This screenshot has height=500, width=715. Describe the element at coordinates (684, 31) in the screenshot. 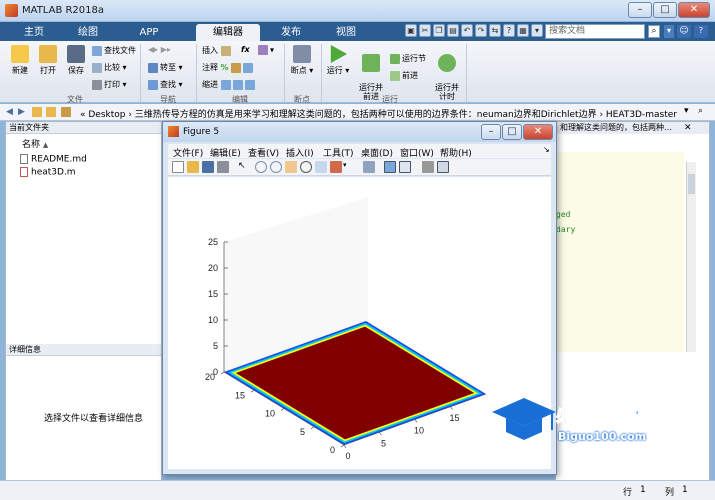

I see `community-icon: ☺` at that location.